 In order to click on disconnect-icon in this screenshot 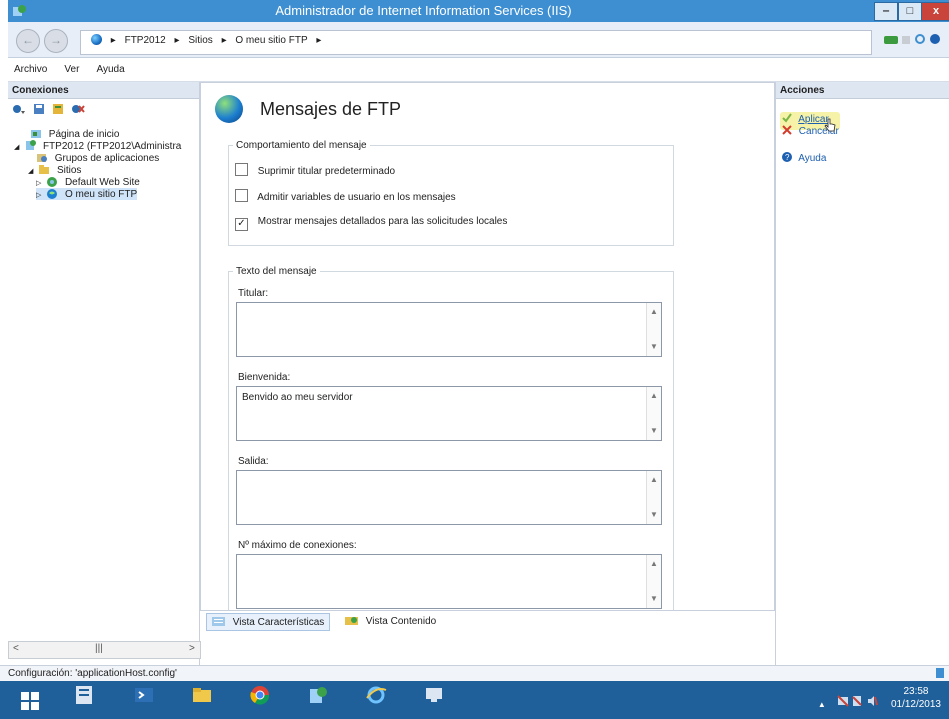, I will do `click(78, 111)`.